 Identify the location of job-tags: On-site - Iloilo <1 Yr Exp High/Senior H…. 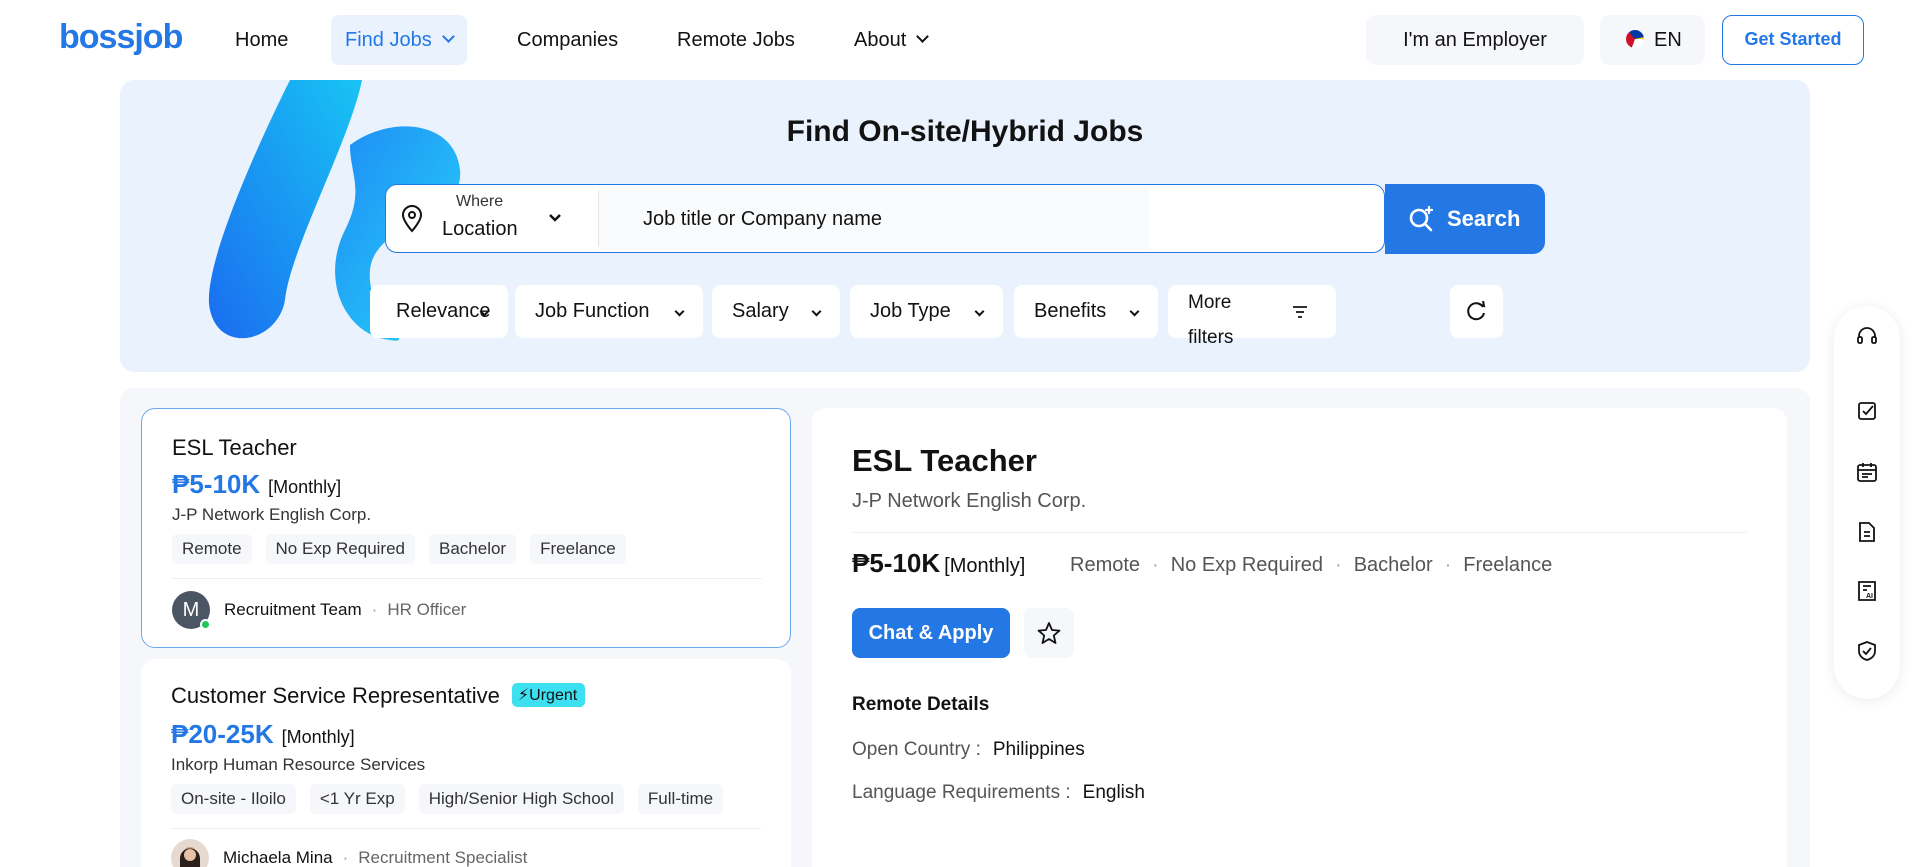
(447, 799).